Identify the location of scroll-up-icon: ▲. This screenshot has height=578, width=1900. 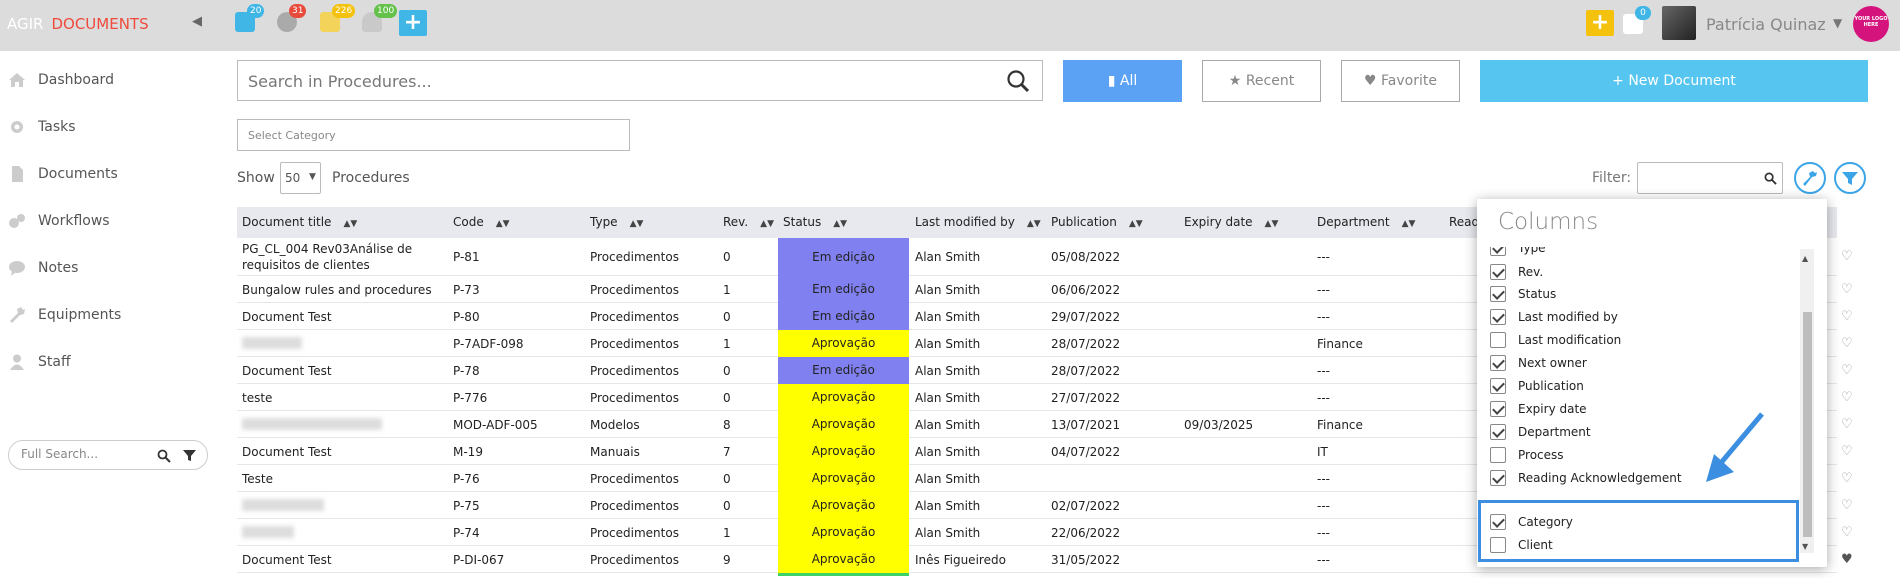
(1805, 258).